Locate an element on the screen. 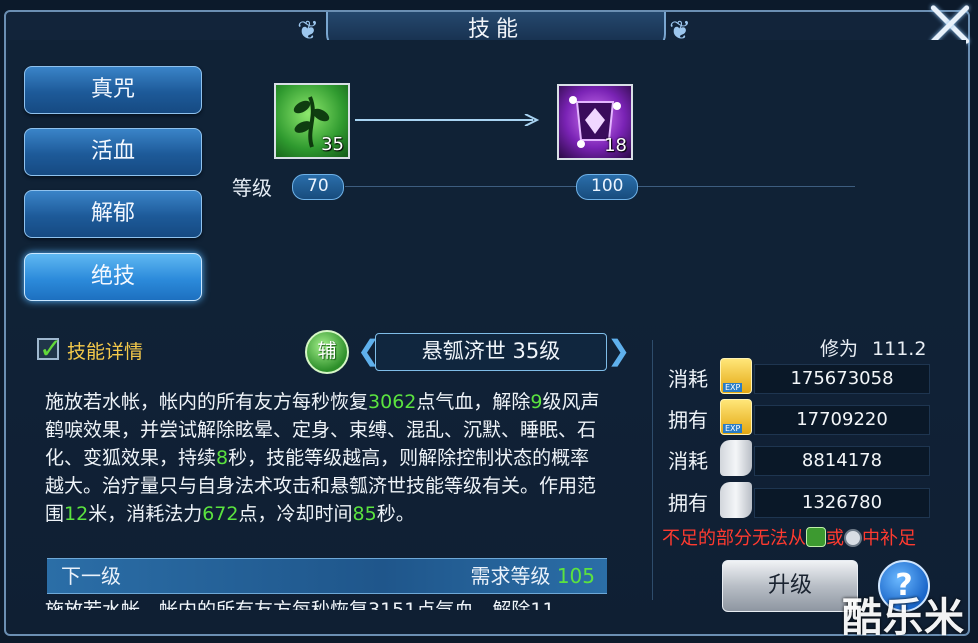 The image size is (978, 643). cost-exp-row: 消耗 175673058 is located at coordinates (800, 376).